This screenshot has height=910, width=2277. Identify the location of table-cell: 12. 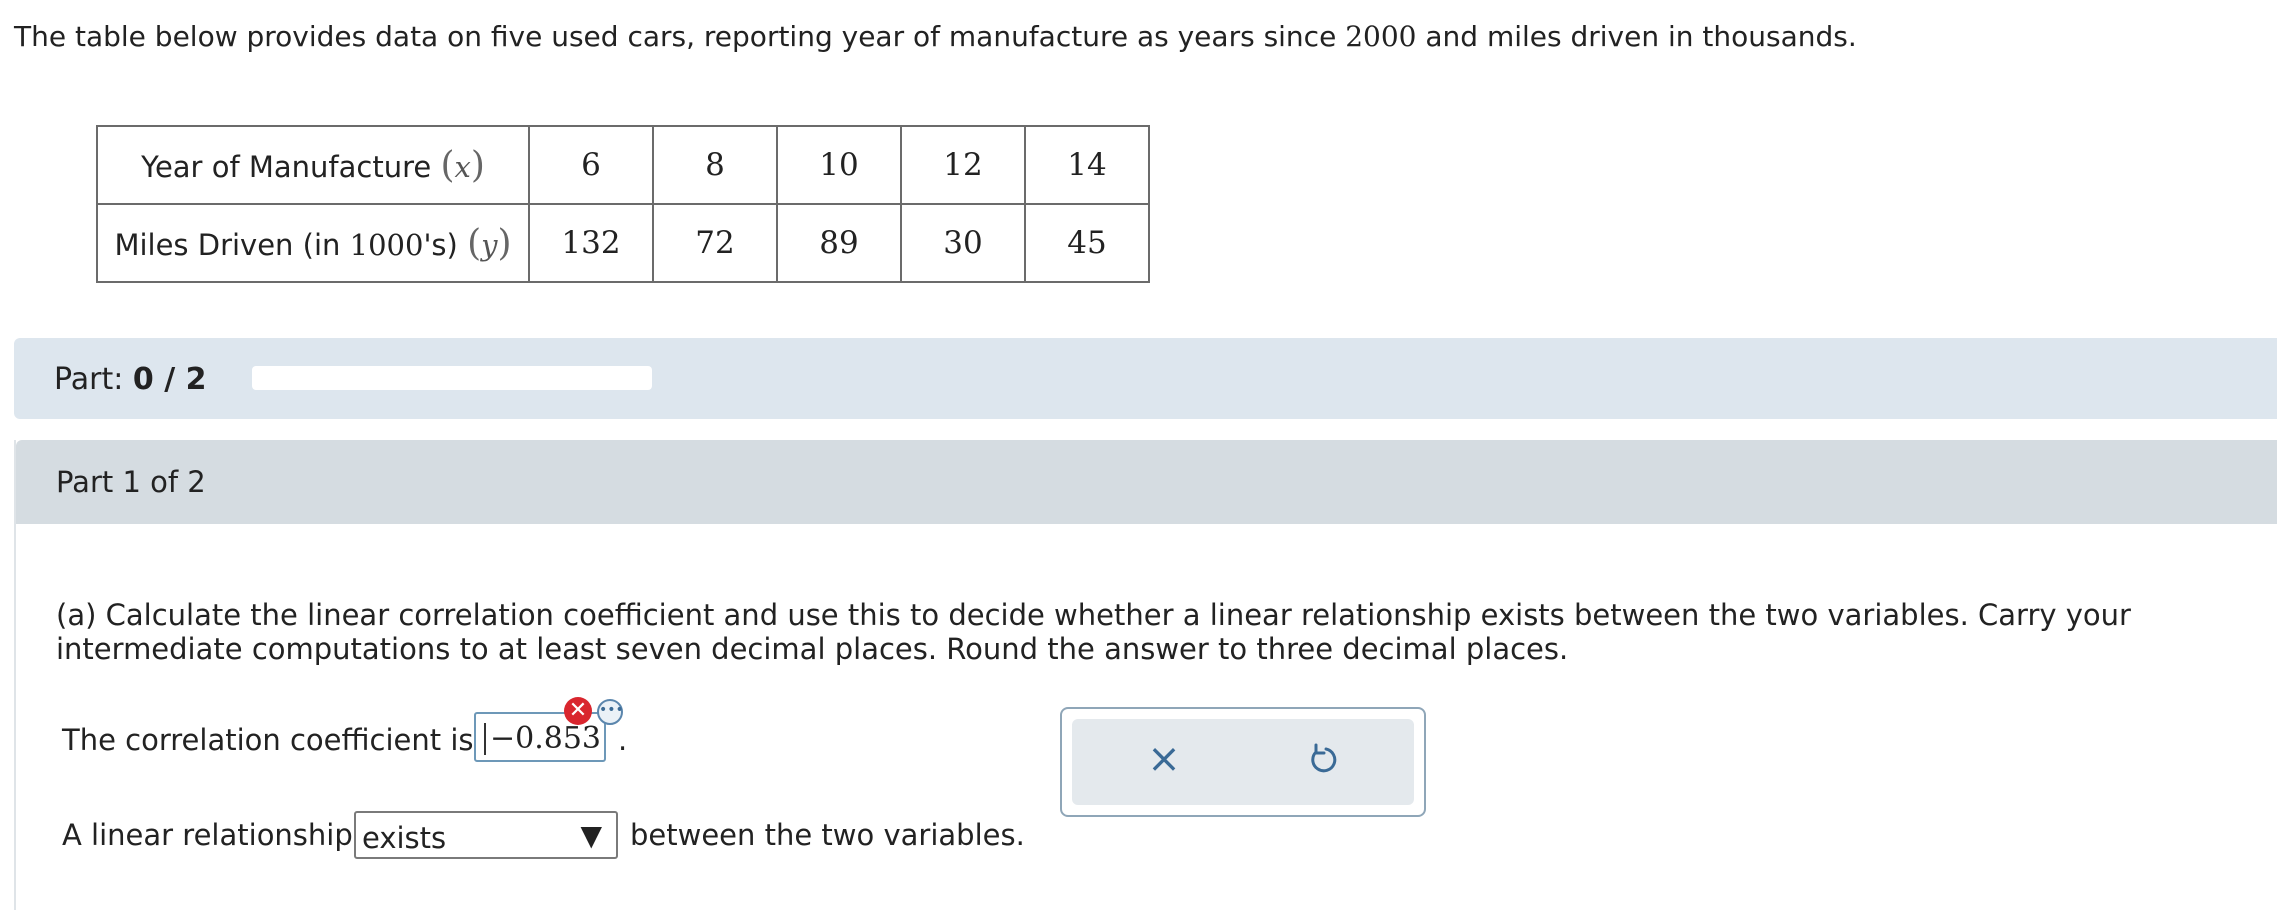
(963, 165).